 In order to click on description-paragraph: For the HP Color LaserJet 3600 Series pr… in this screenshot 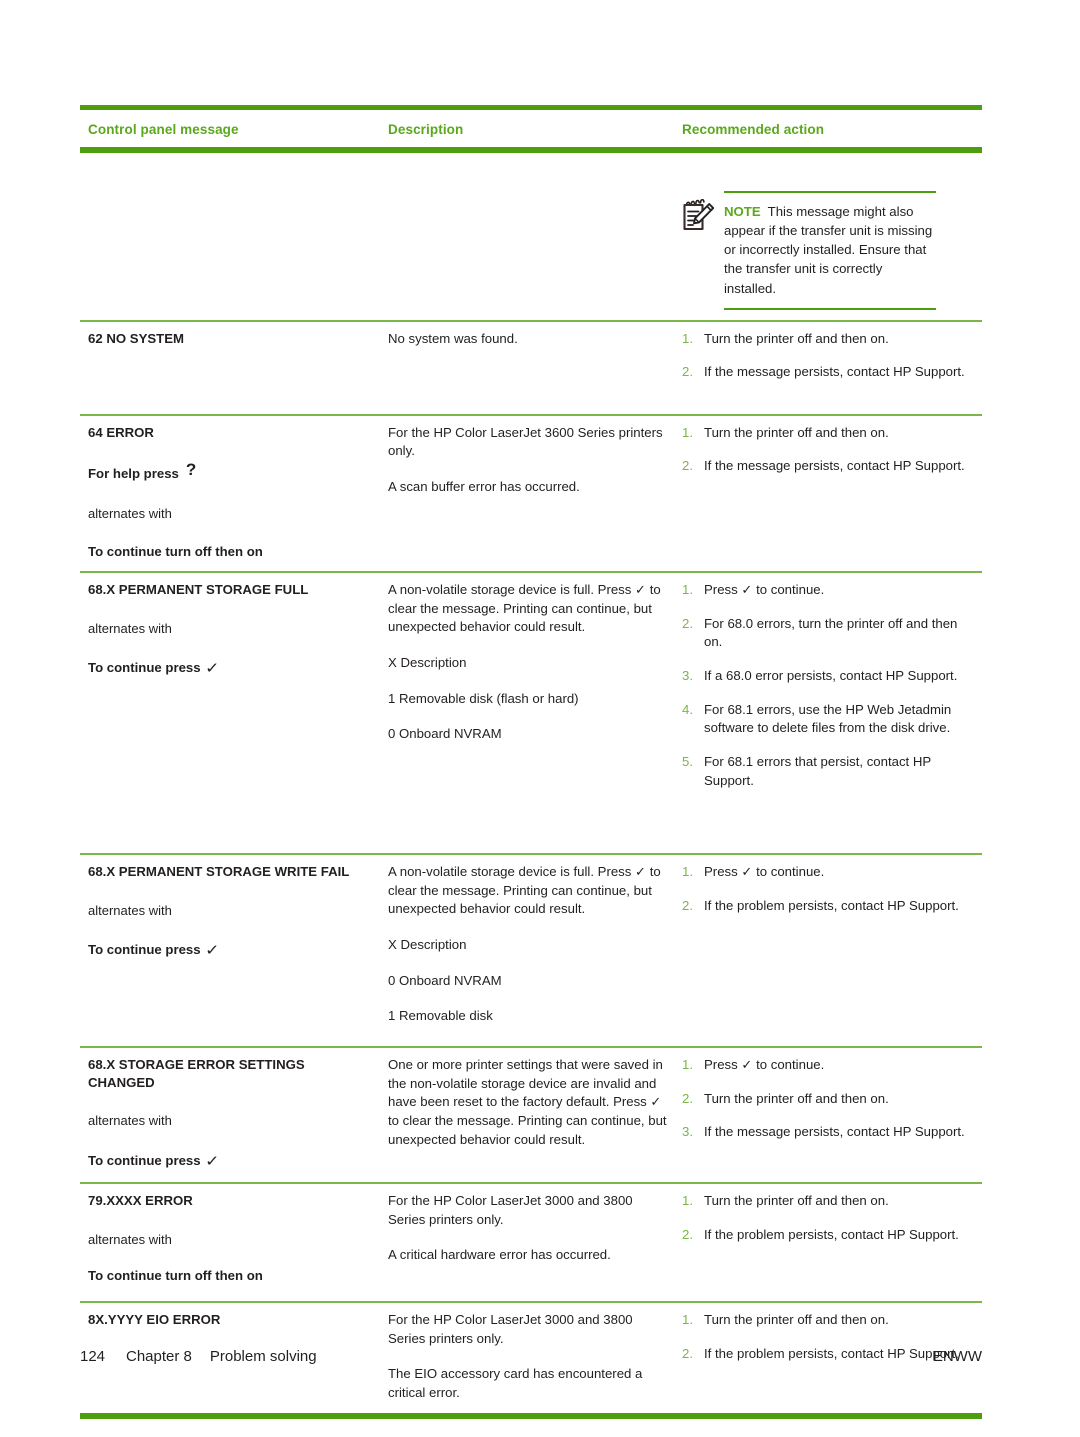, I will do `click(525, 441)`.